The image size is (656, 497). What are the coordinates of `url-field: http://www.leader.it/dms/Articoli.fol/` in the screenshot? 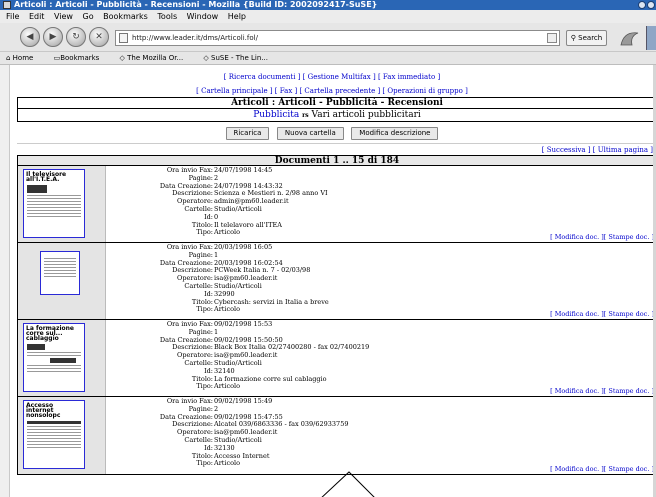 It's located at (337, 38).